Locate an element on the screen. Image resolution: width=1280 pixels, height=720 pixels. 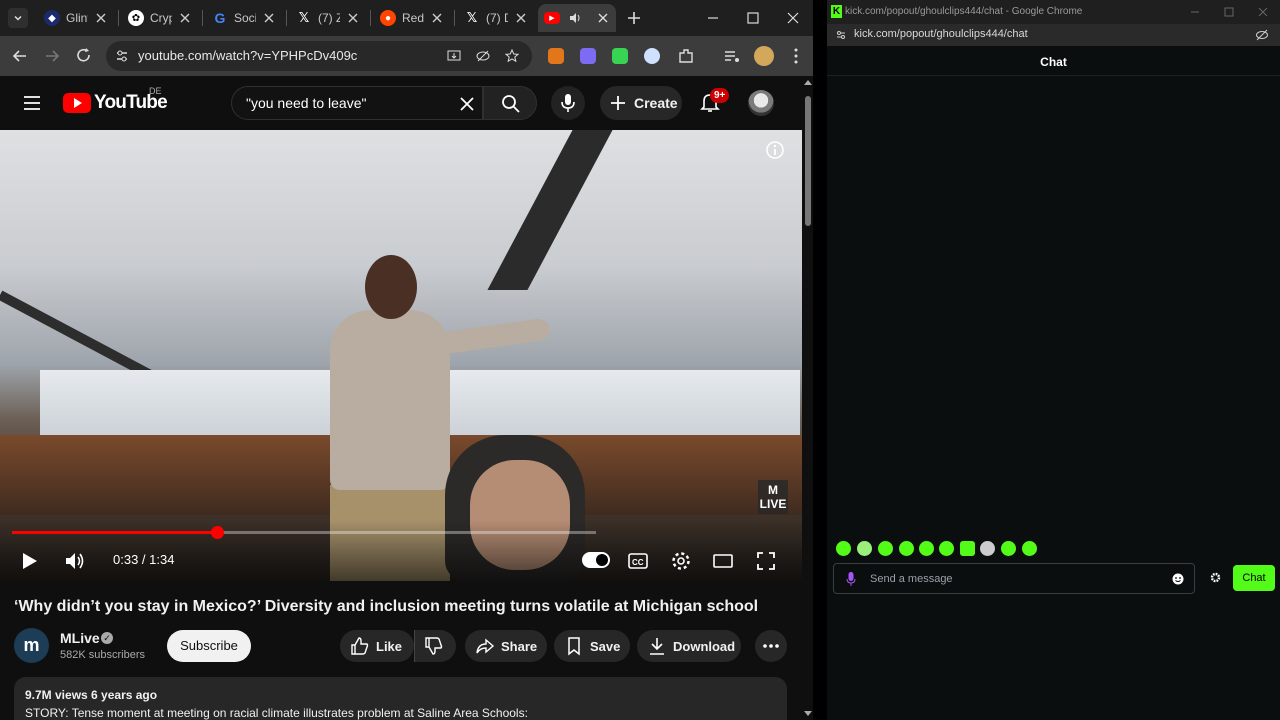
volume-icon is located at coordinates (74, 561).